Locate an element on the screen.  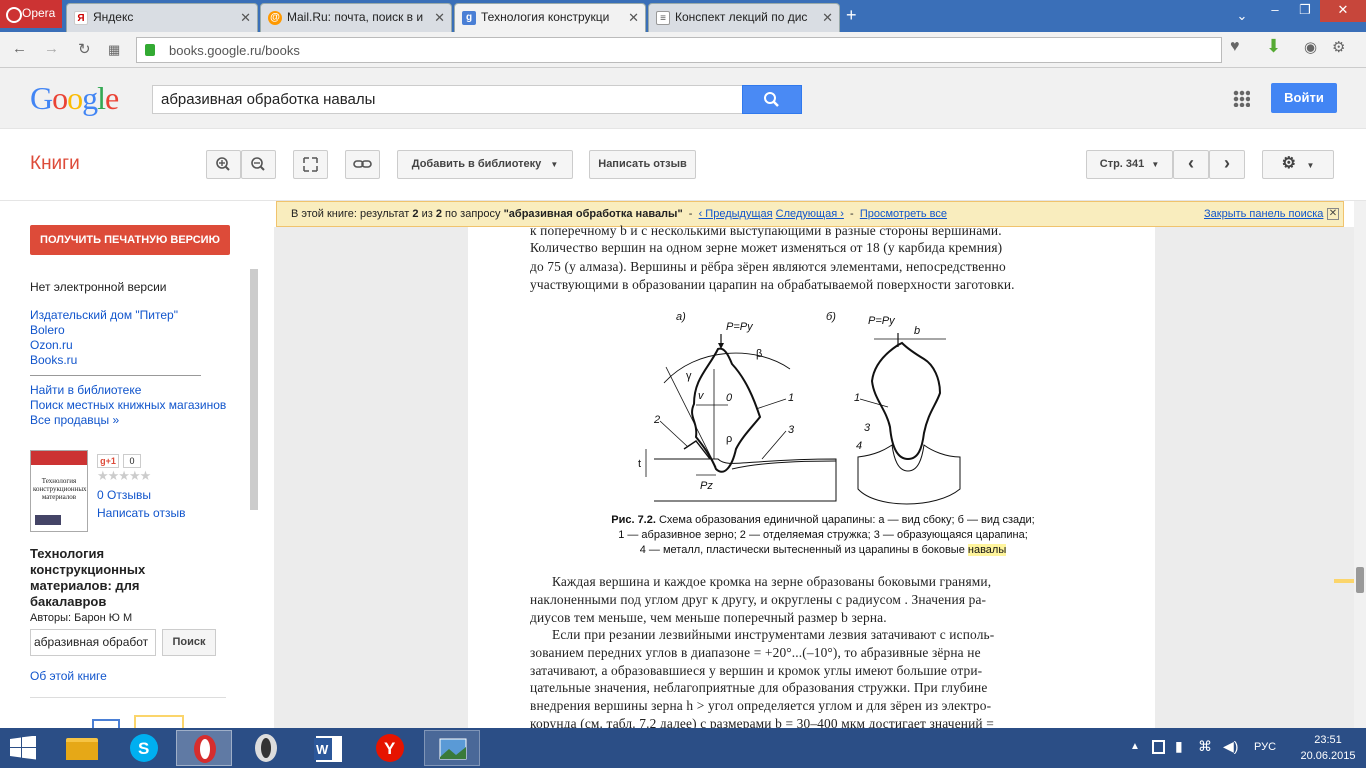
beta-arc is located at coordinates (727, 368).